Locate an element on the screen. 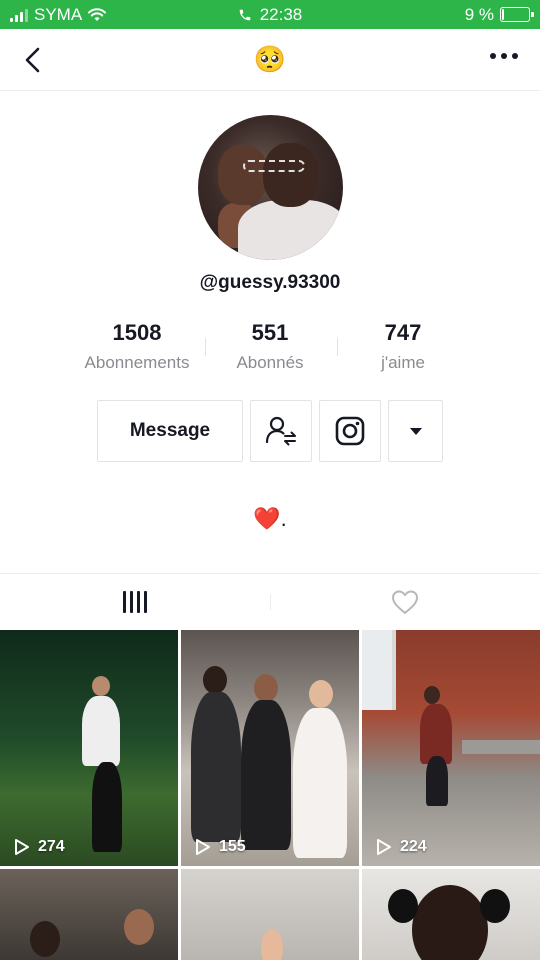 The image size is (540, 960). profile-tabs is located at coordinates (270, 601).